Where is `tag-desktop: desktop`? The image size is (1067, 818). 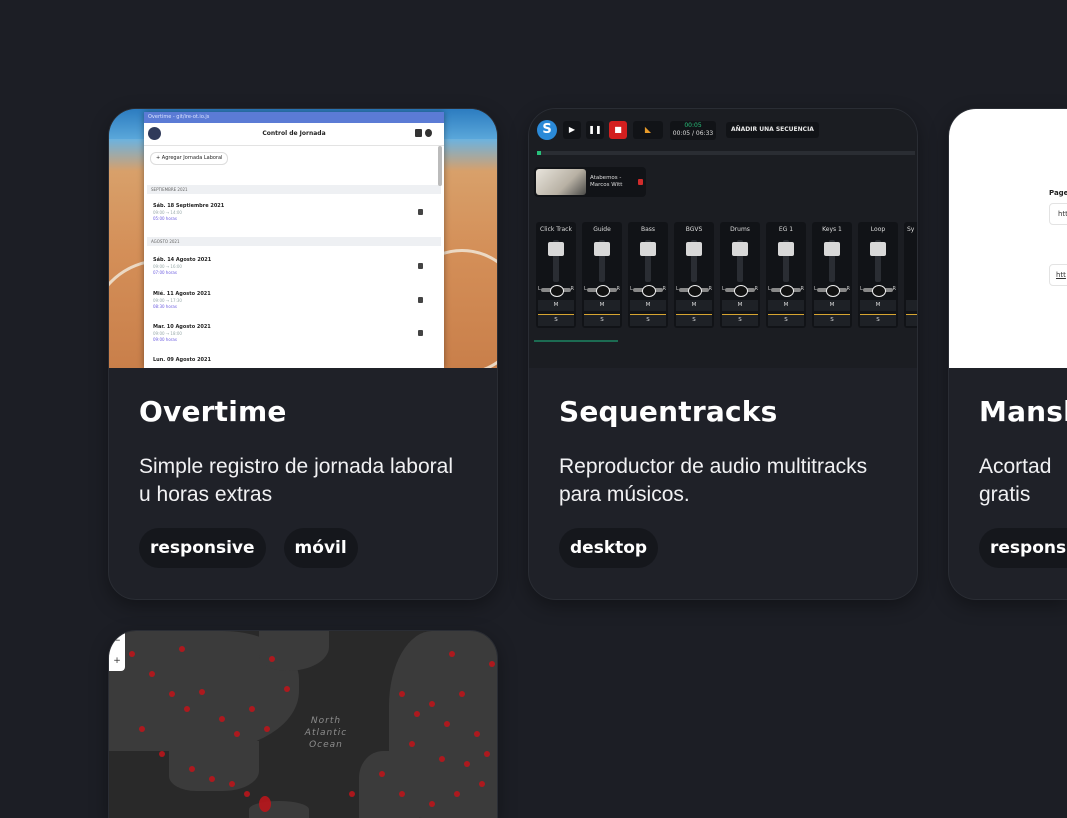 tag-desktop: desktop is located at coordinates (609, 548).